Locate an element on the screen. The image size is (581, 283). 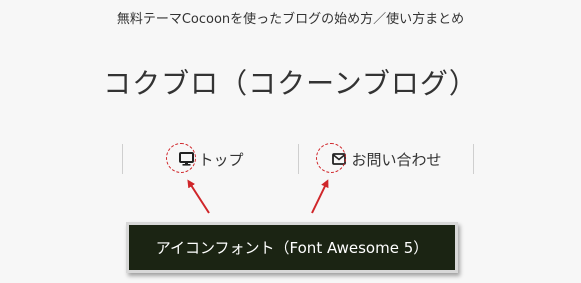
global-navigation: トップ お問い合わせ is located at coordinates (298, 159).